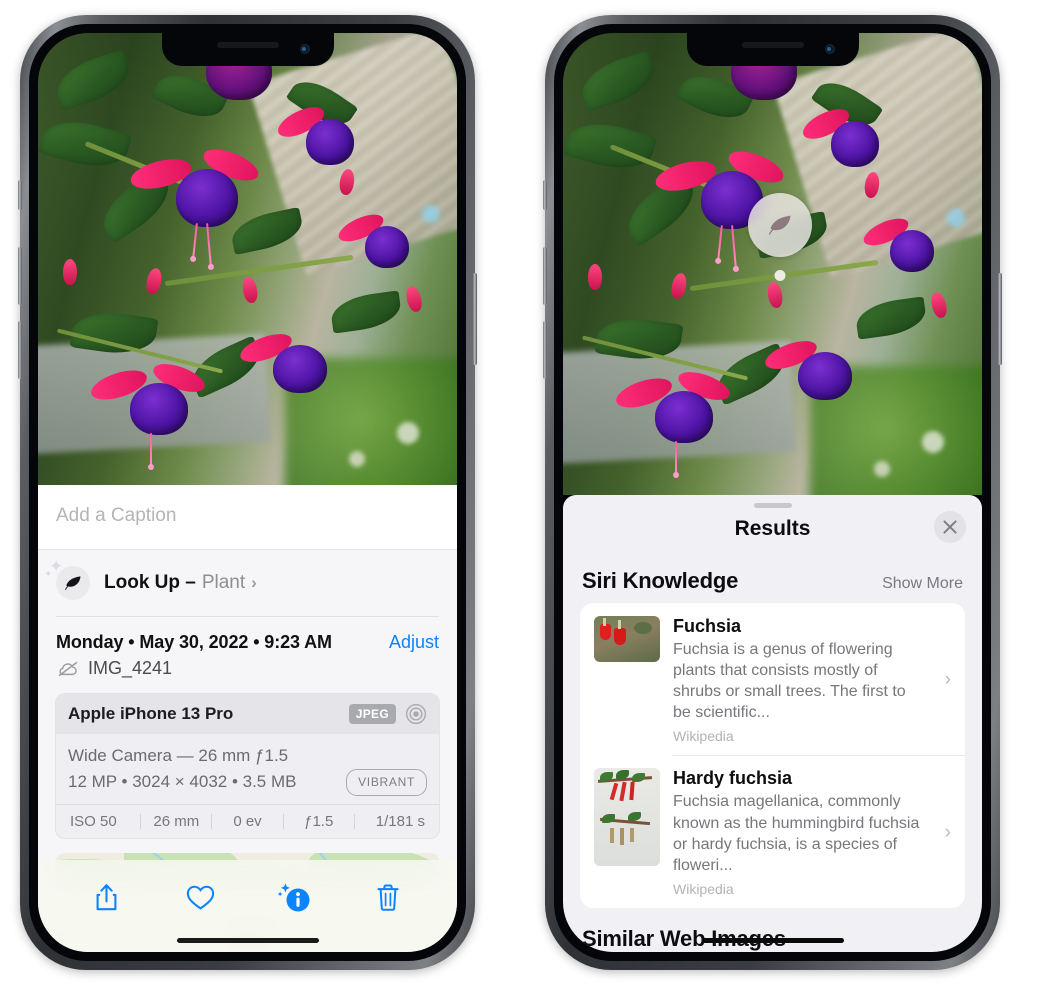  I want to click on exif-row: ISO 50 26 mm 0 ev ƒ1.5 1/181 s, so click(247, 820).